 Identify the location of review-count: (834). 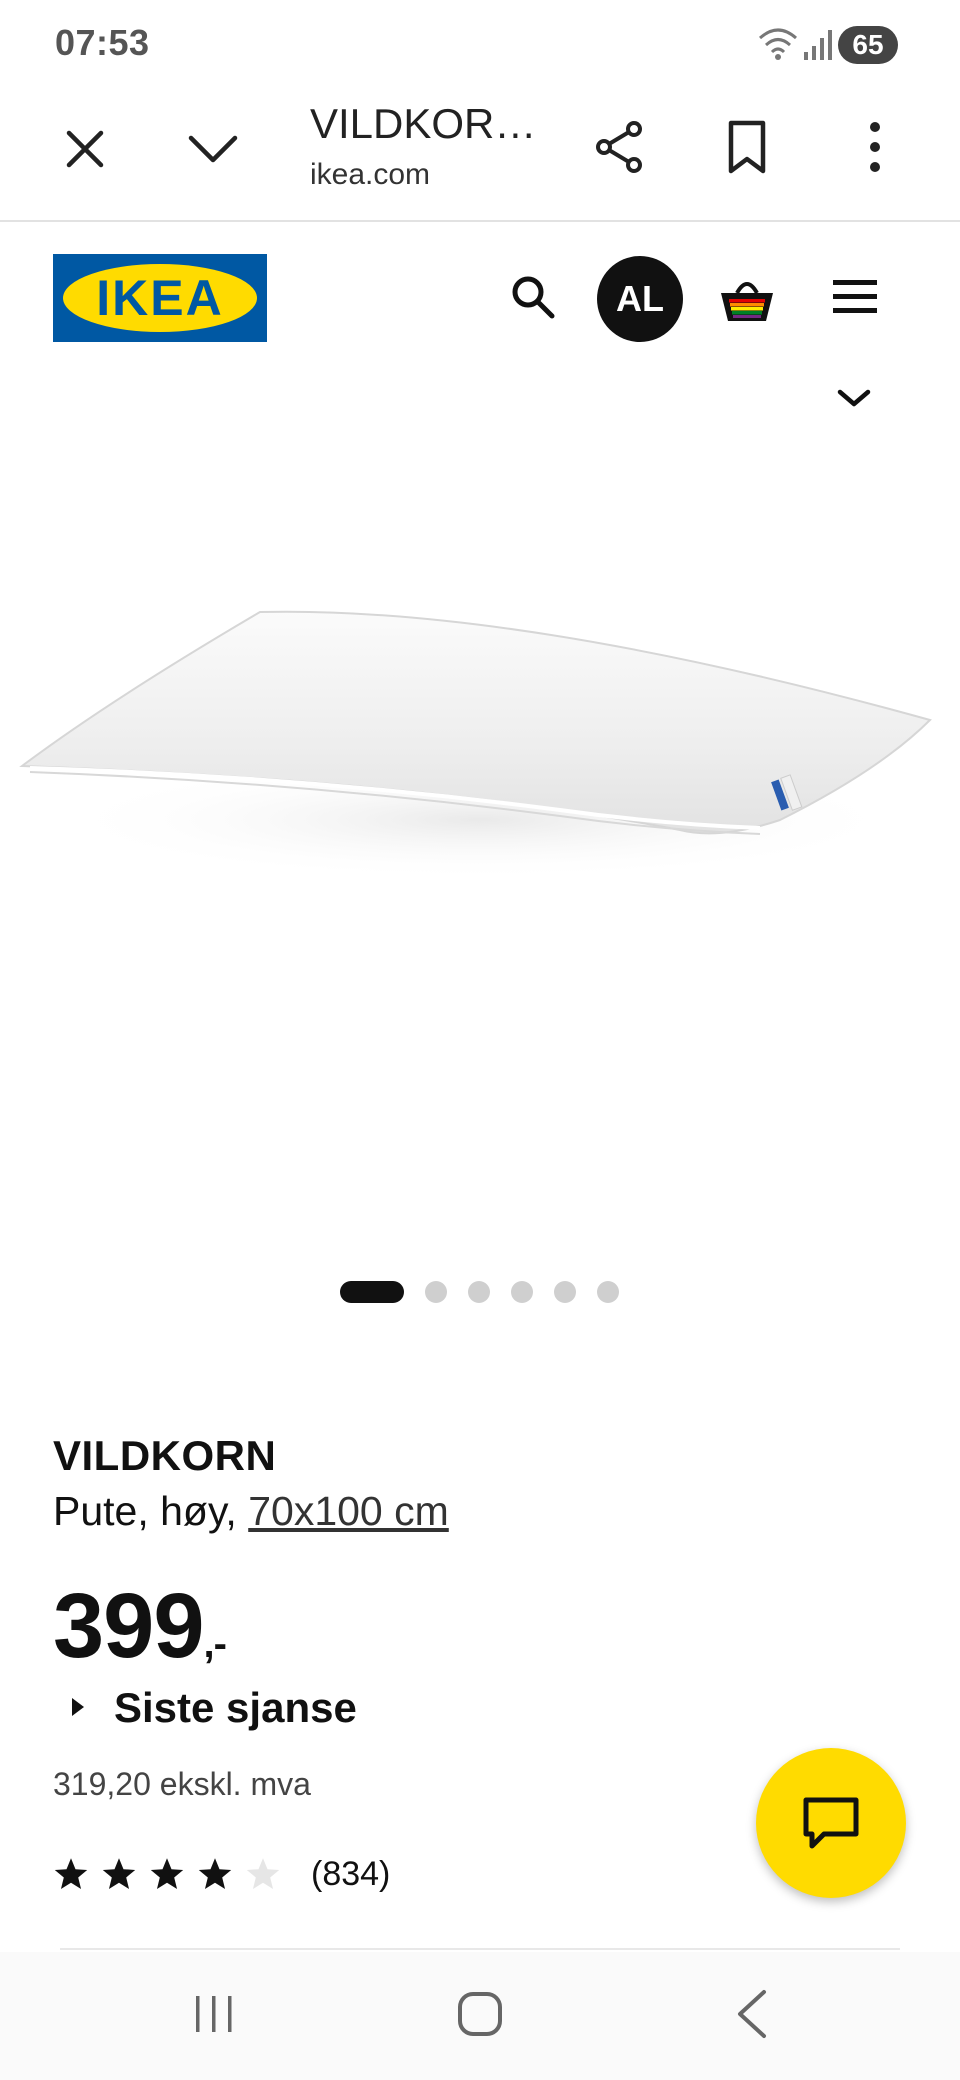
(351, 1873).